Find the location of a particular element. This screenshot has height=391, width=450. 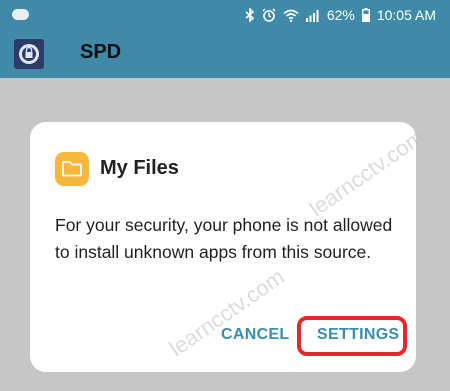

signal-icon is located at coordinates (312, 15).